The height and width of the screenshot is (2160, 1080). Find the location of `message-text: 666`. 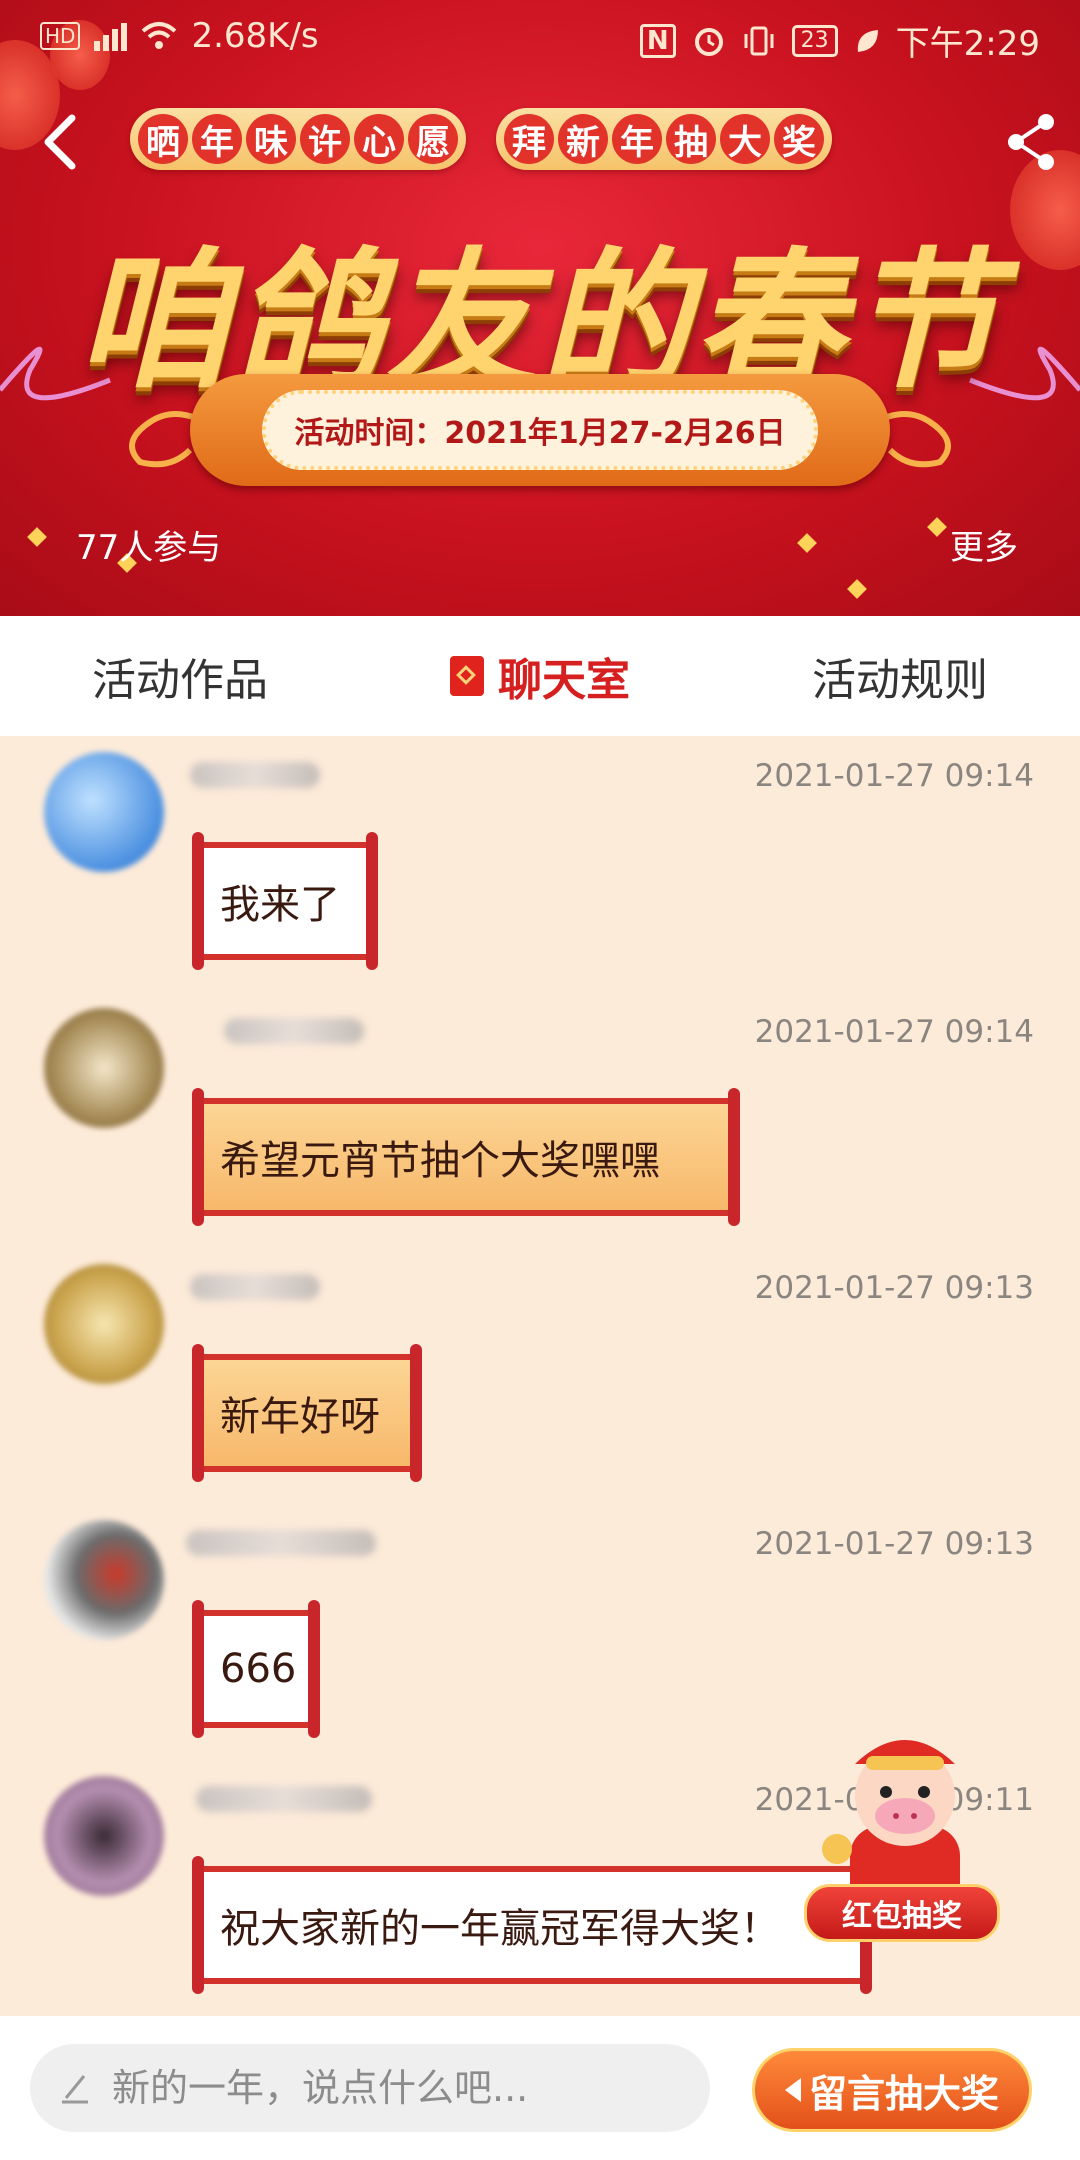

message-text: 666 is located at coordinates (256, 1669).